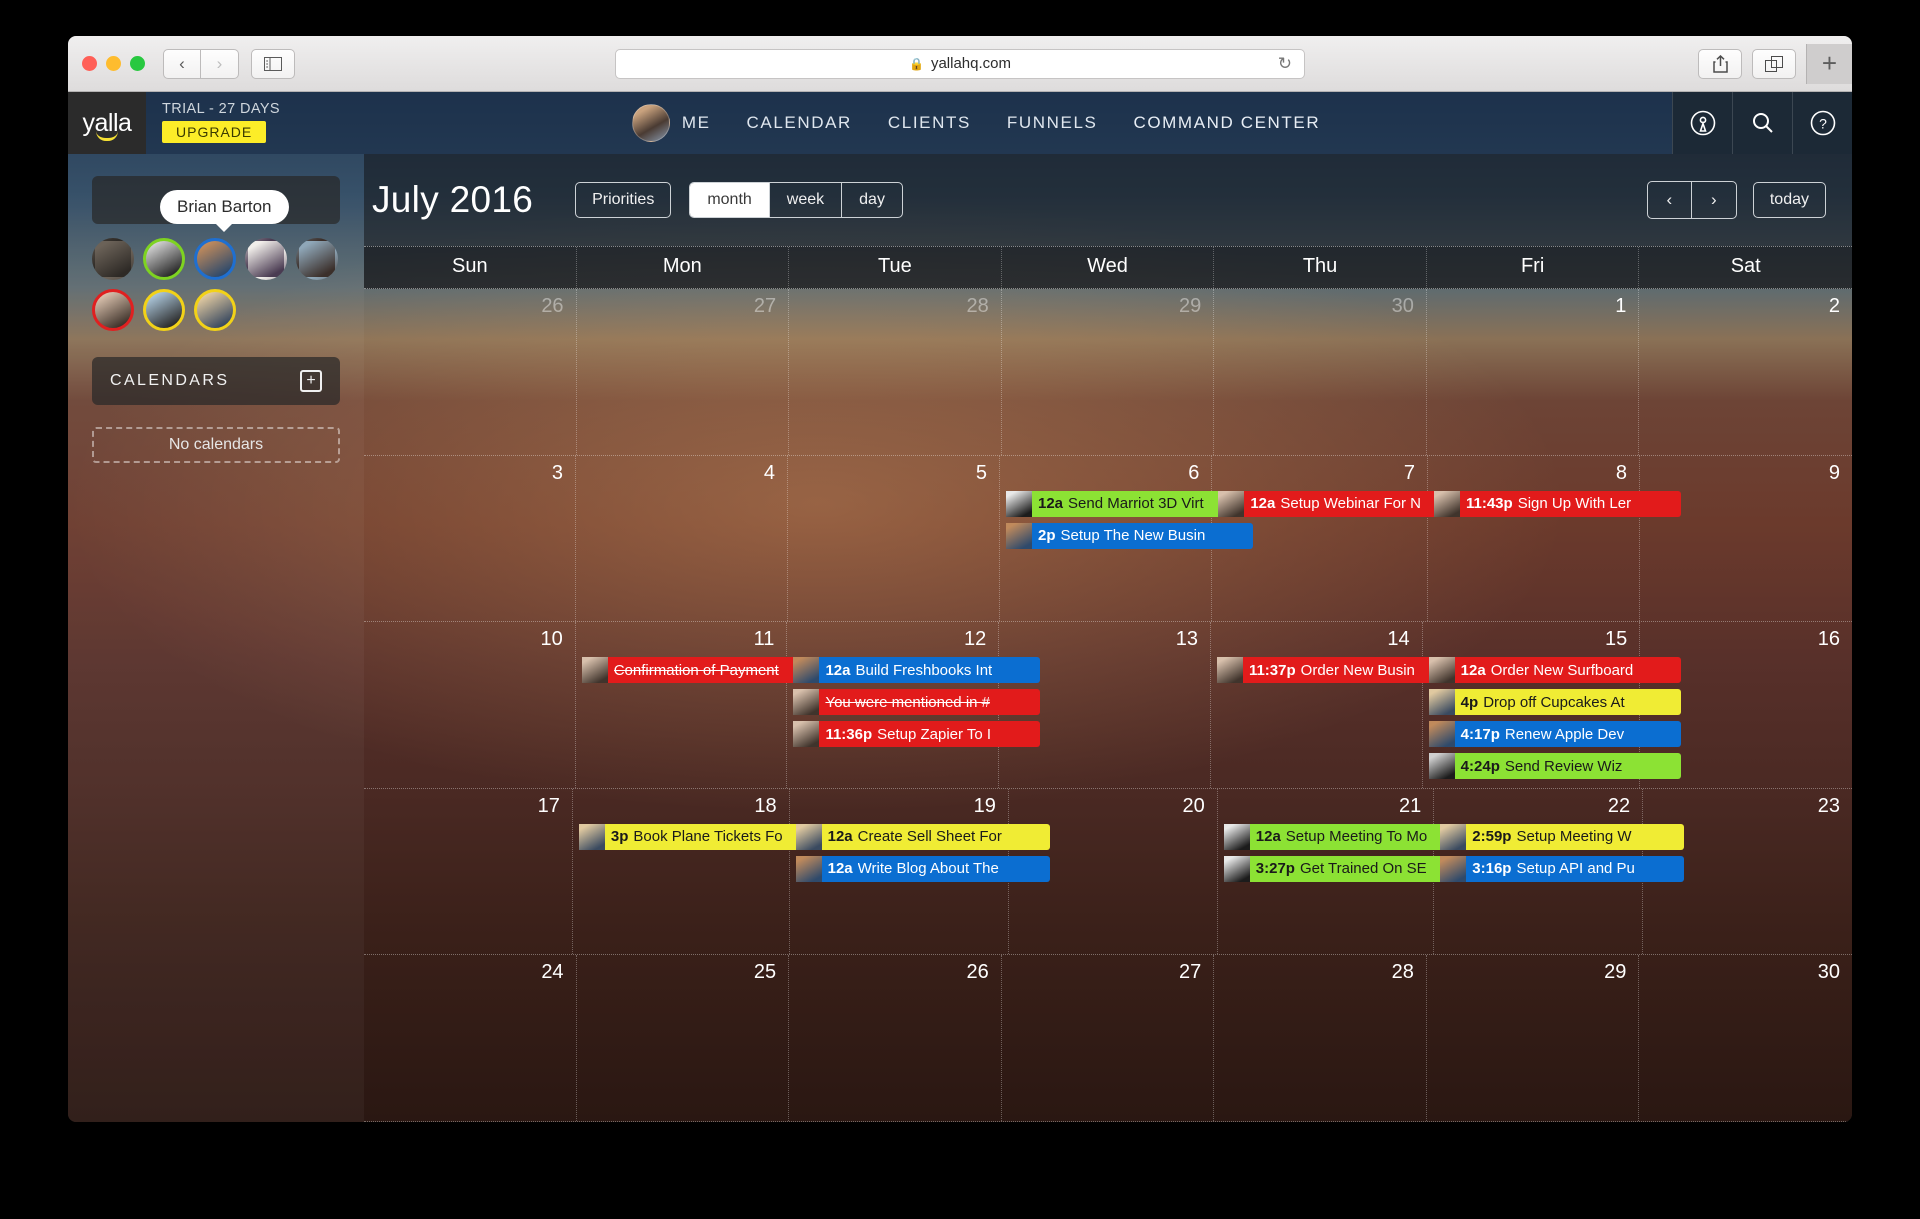  Describe the element at coordinates (1193, 805) in the screenshot. I see `day-number: 20` at that location.